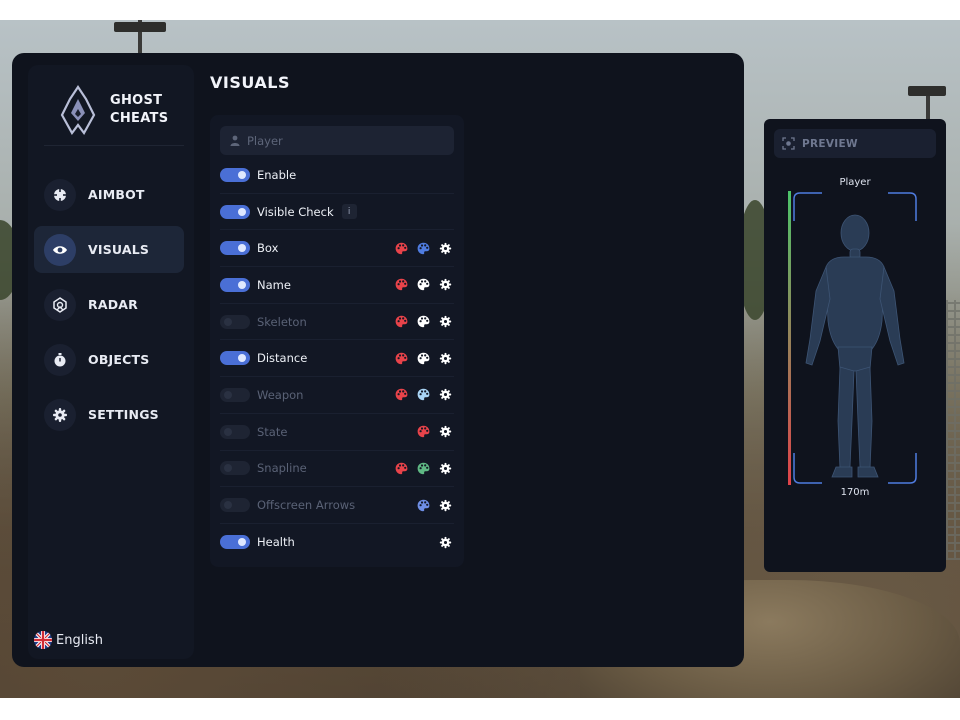  What do you see at coordinates (337, 322) in the screenshot?
I see `option-row-skeleton: Skeleton` at bounding box center [337, 322].